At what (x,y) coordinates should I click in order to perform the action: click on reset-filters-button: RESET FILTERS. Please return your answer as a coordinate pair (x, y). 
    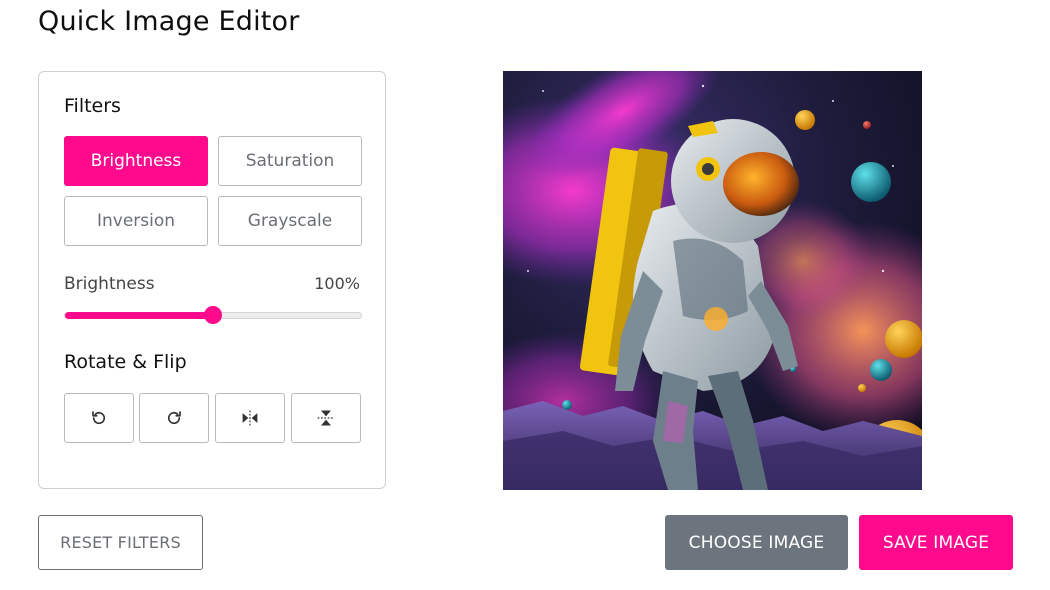
    Looking at the image, I should click on (120, 542).